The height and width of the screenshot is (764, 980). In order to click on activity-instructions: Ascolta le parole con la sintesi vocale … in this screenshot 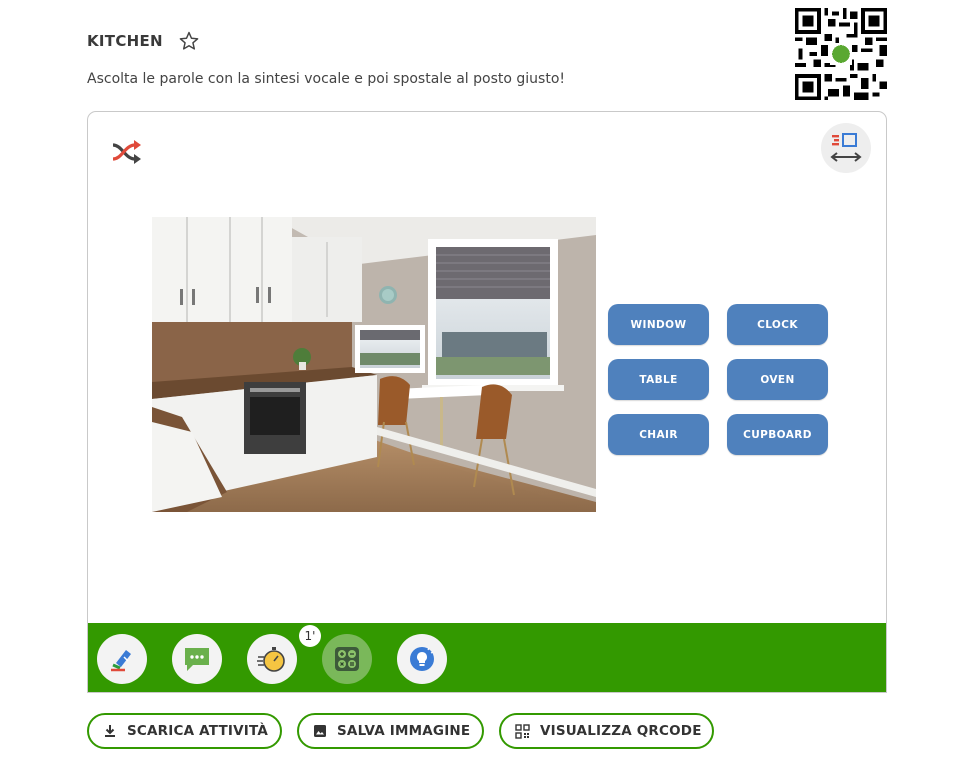, I will do `click(326, 79)`.